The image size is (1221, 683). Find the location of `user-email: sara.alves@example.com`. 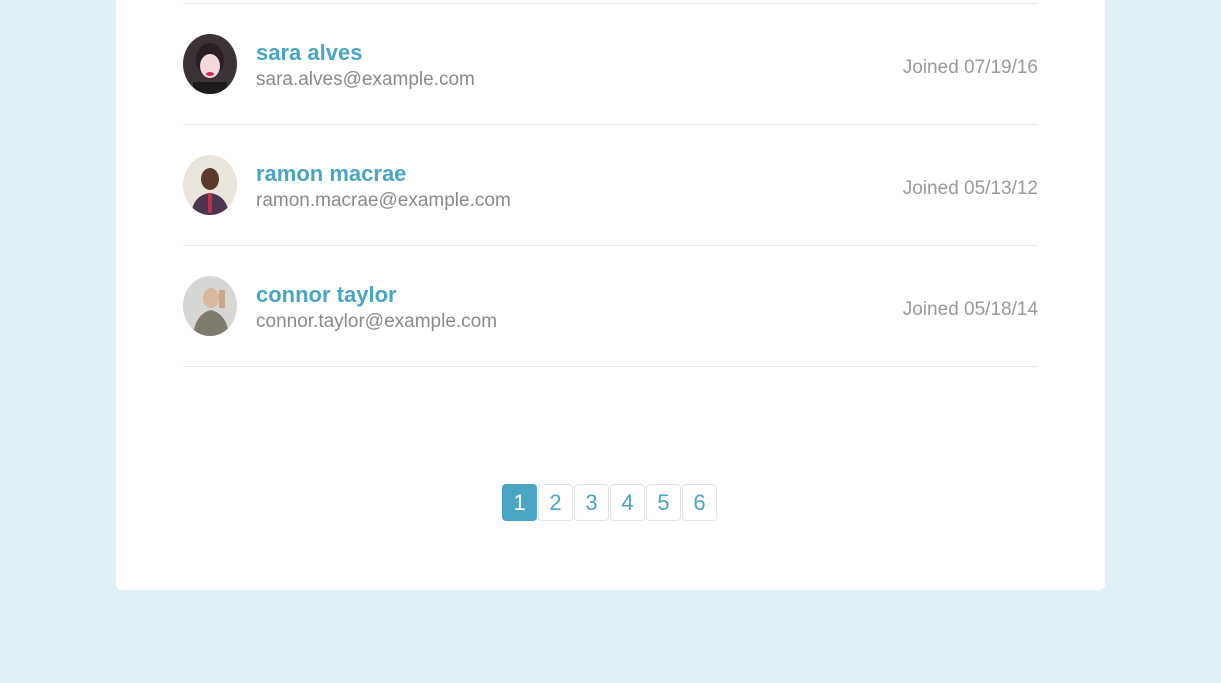

user-email: sara.alves@example.com is located at coordinates (365, 79).